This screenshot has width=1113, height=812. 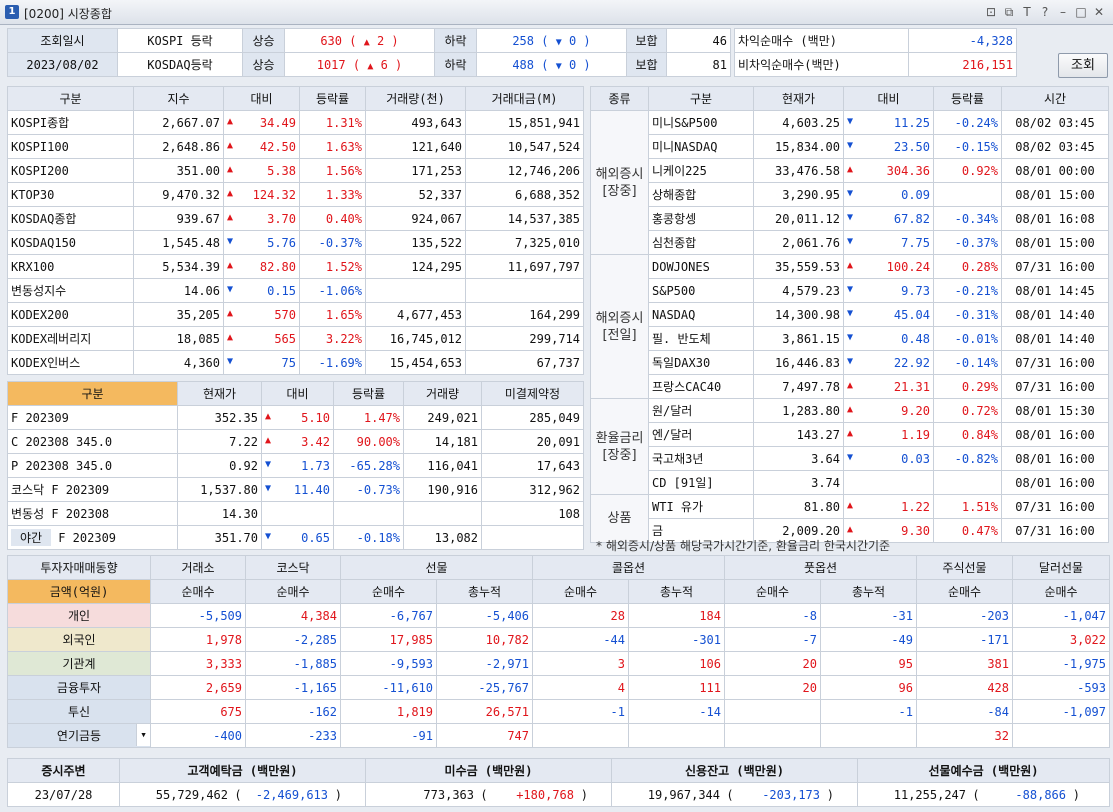 What do you see at coordinates (850, 338) in the screenshot?
I see `world-row: 필. 반도체 3,861.15 ▼ 0.48 -0.01% 08/01 14:40` at bounding box center [850, 338].